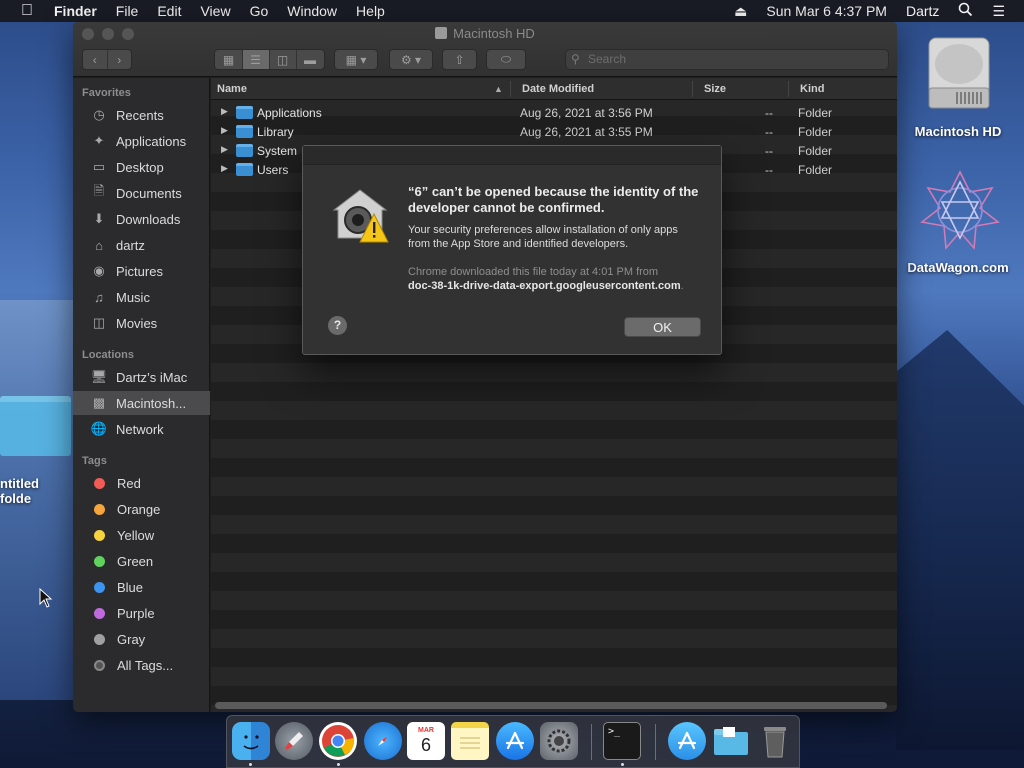 This screenshot has height=768, width=1024. I want to click on sidebar-tag-yellow: Yellow, so click(141, 535).